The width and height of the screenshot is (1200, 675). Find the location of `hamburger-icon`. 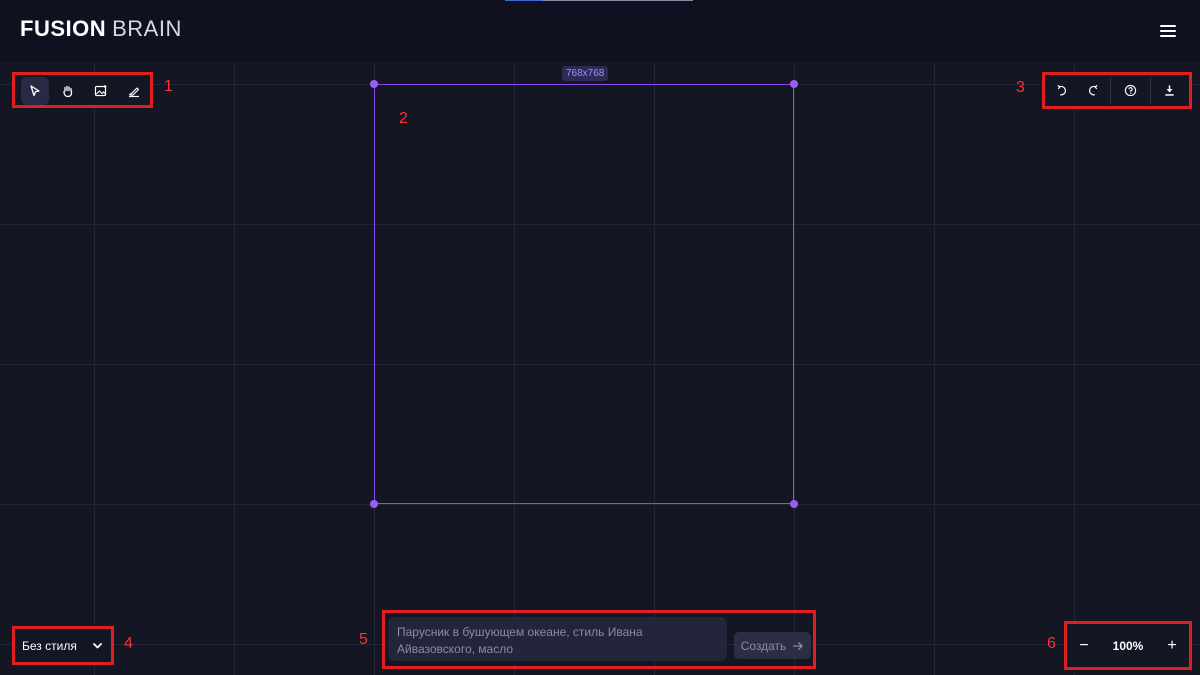

hamburger-icon is located at coordinates (1168, 31).